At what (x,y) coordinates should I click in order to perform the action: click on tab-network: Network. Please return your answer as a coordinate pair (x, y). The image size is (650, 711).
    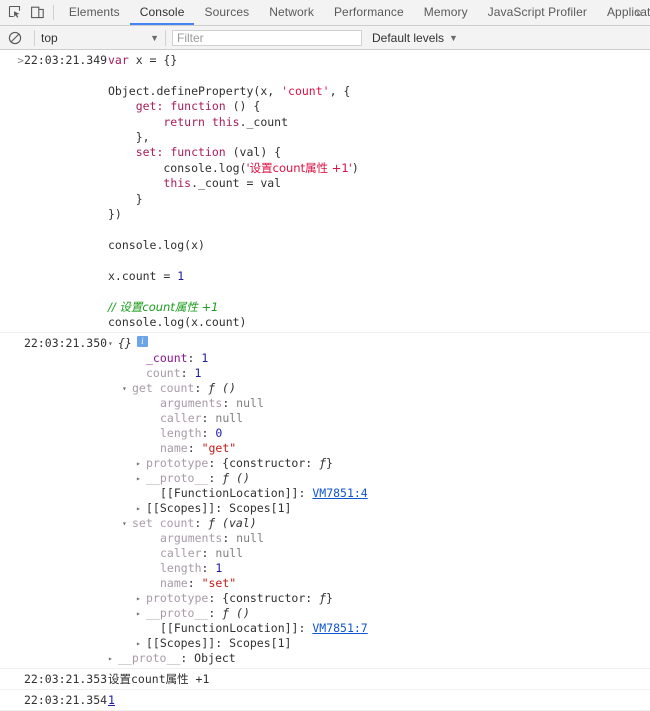
    Looking at the image, I should click on (291, 12).